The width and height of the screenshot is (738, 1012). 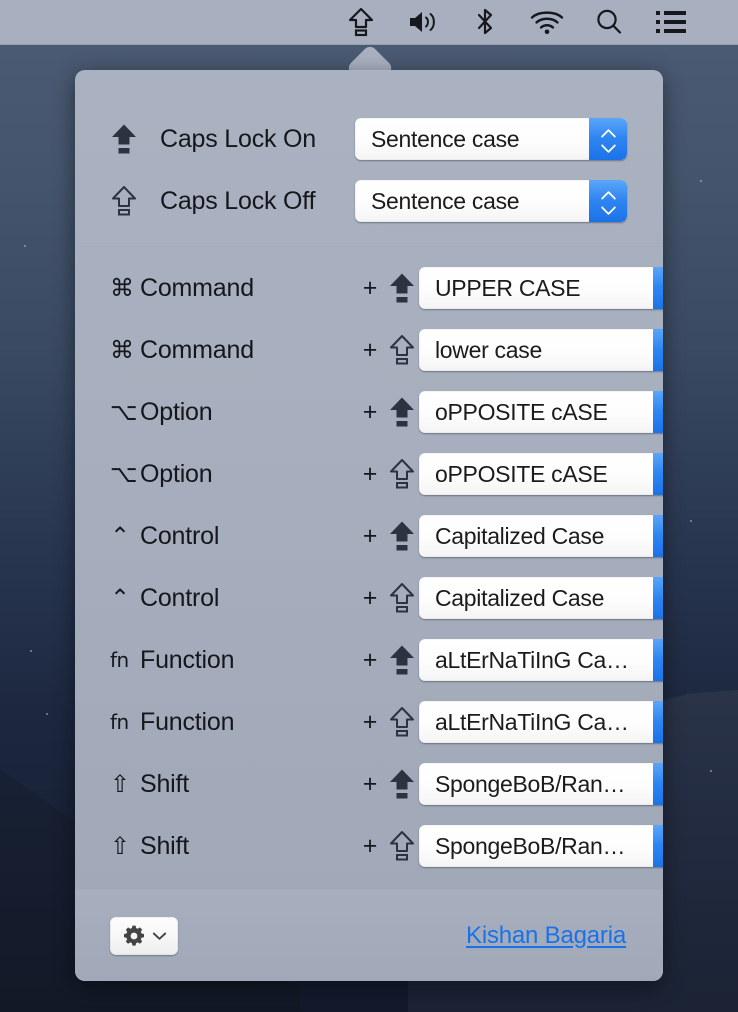 What do you see at coordinates (445, 200) in the screenshot?
I see `caps-lock-off-select-value: Sentence case` at bounding box center [445, 200].